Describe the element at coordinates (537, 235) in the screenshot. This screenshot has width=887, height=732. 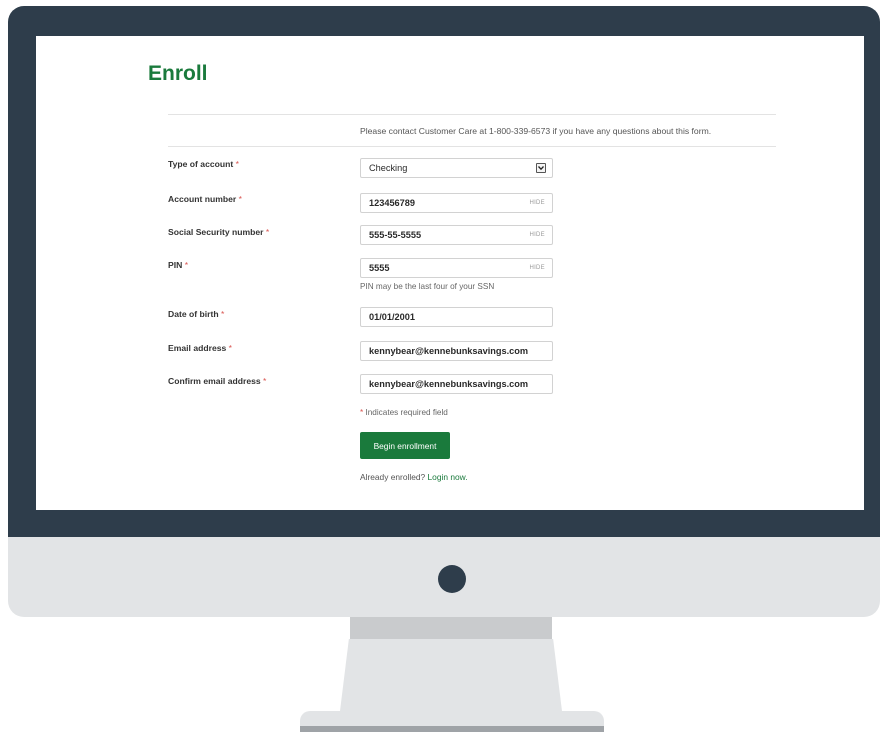
I see `ssn-hide-toggle: HIDE` at that location.